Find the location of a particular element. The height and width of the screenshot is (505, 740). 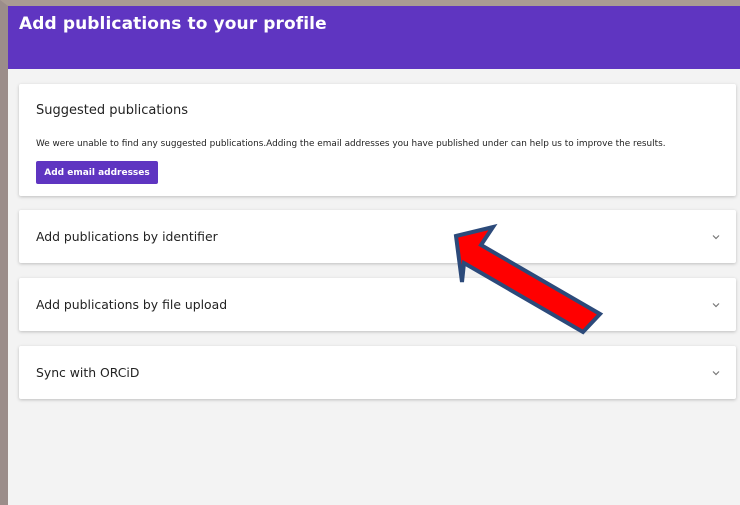

add-email-addresses-button: Add email addresses is located at coordinates (97, 172).